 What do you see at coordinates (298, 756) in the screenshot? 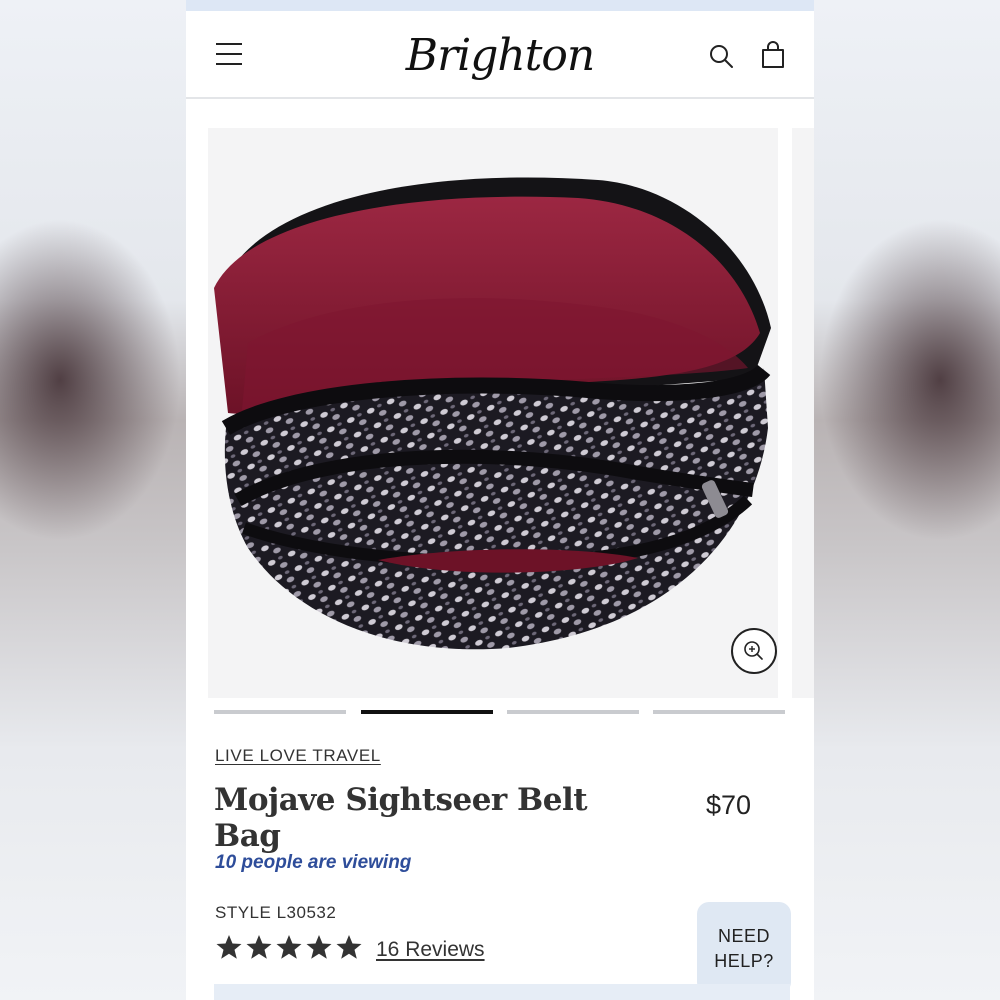
I see `collection-link: LIVE LOVE TRAVEL` at bounding box center [298, 756].